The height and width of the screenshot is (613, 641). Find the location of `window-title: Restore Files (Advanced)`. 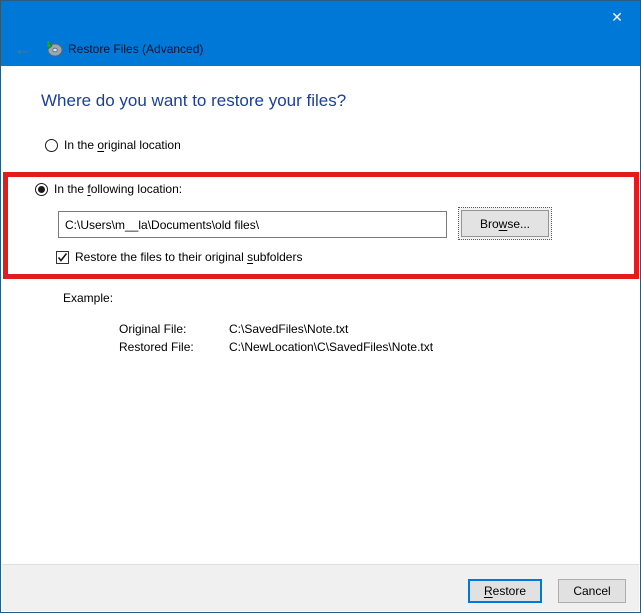

window-title: Restore Files (Advanced) is located at coordinates (136, 49).